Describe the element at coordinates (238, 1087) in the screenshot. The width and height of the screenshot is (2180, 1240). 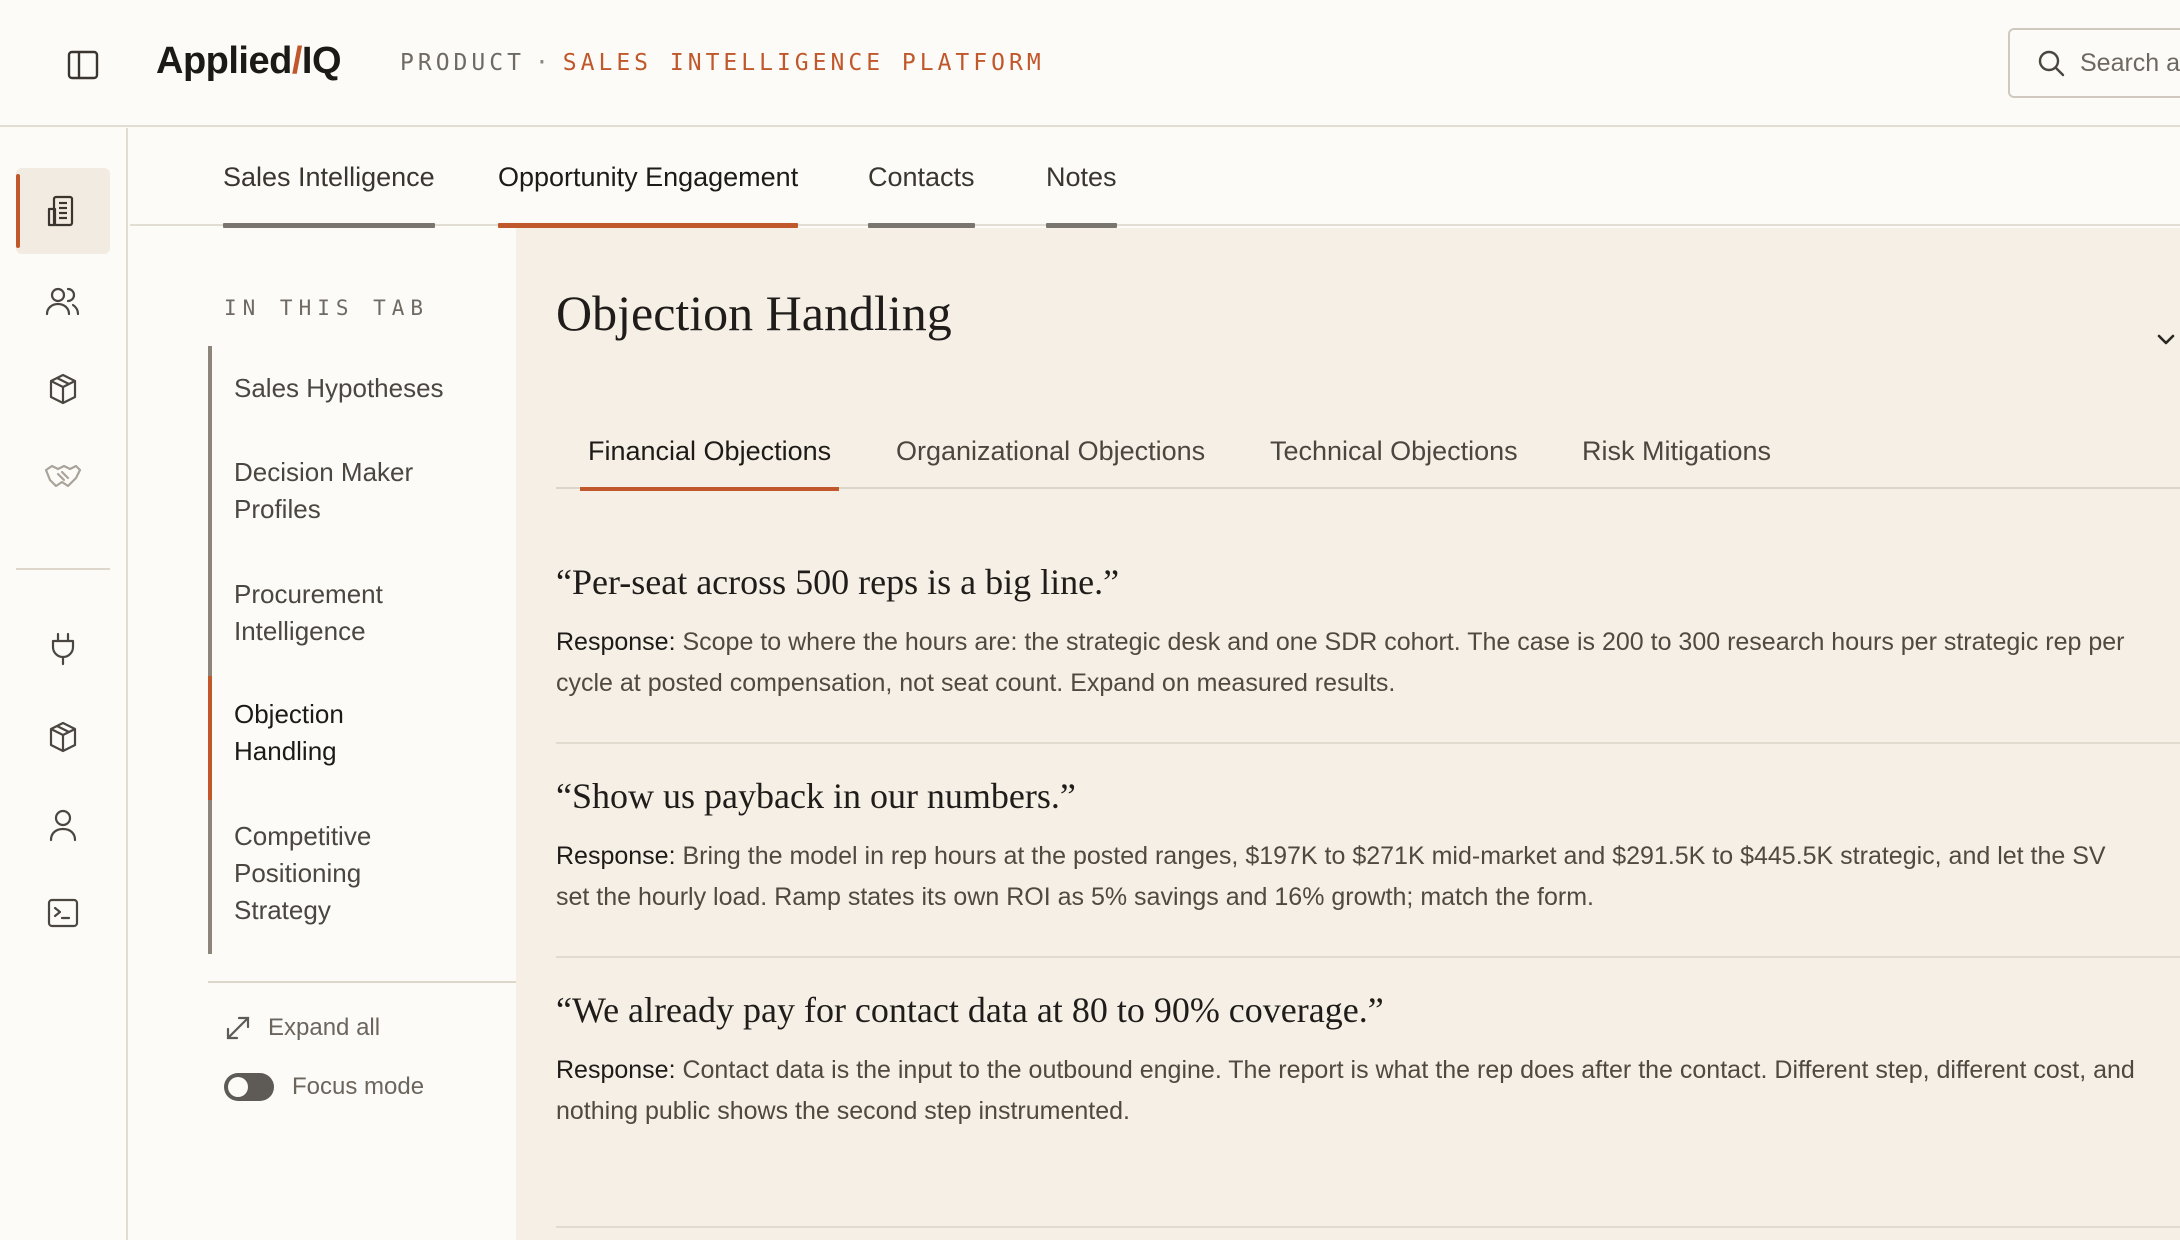
I see `toggle-knob` at that location.